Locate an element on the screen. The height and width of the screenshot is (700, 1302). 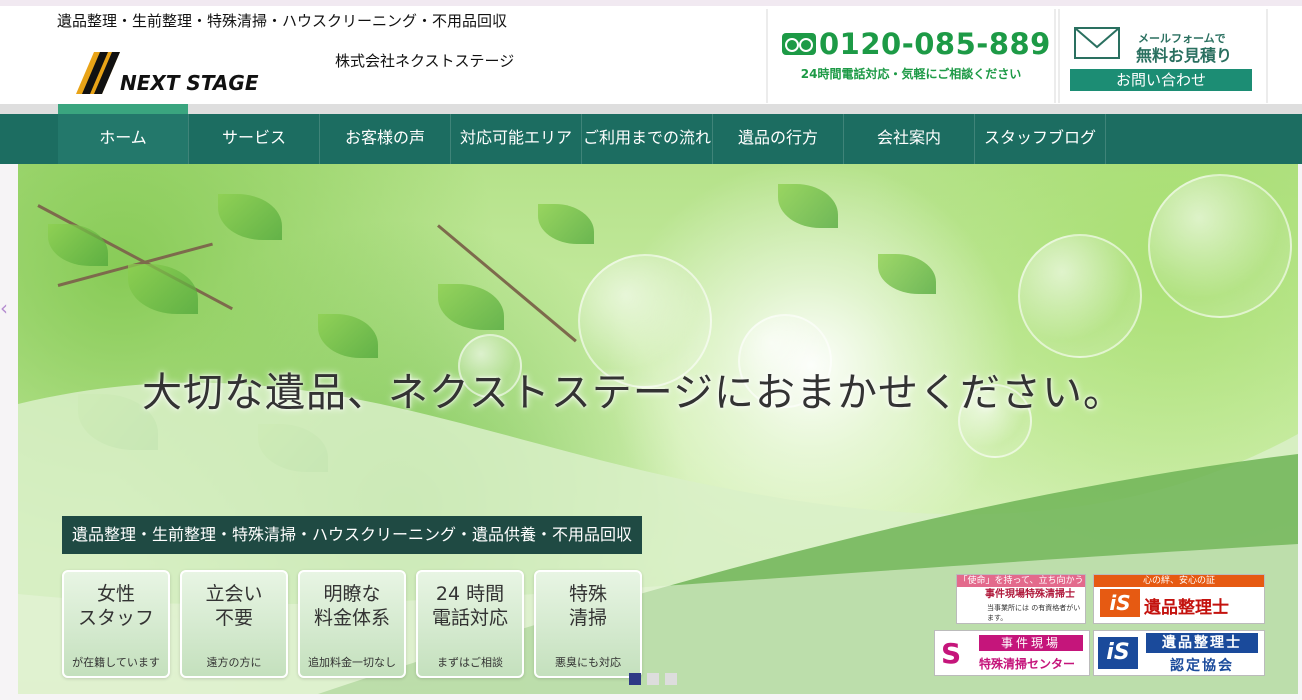
feature-sub: 遠方の方に is located at coordinates (234, 662).